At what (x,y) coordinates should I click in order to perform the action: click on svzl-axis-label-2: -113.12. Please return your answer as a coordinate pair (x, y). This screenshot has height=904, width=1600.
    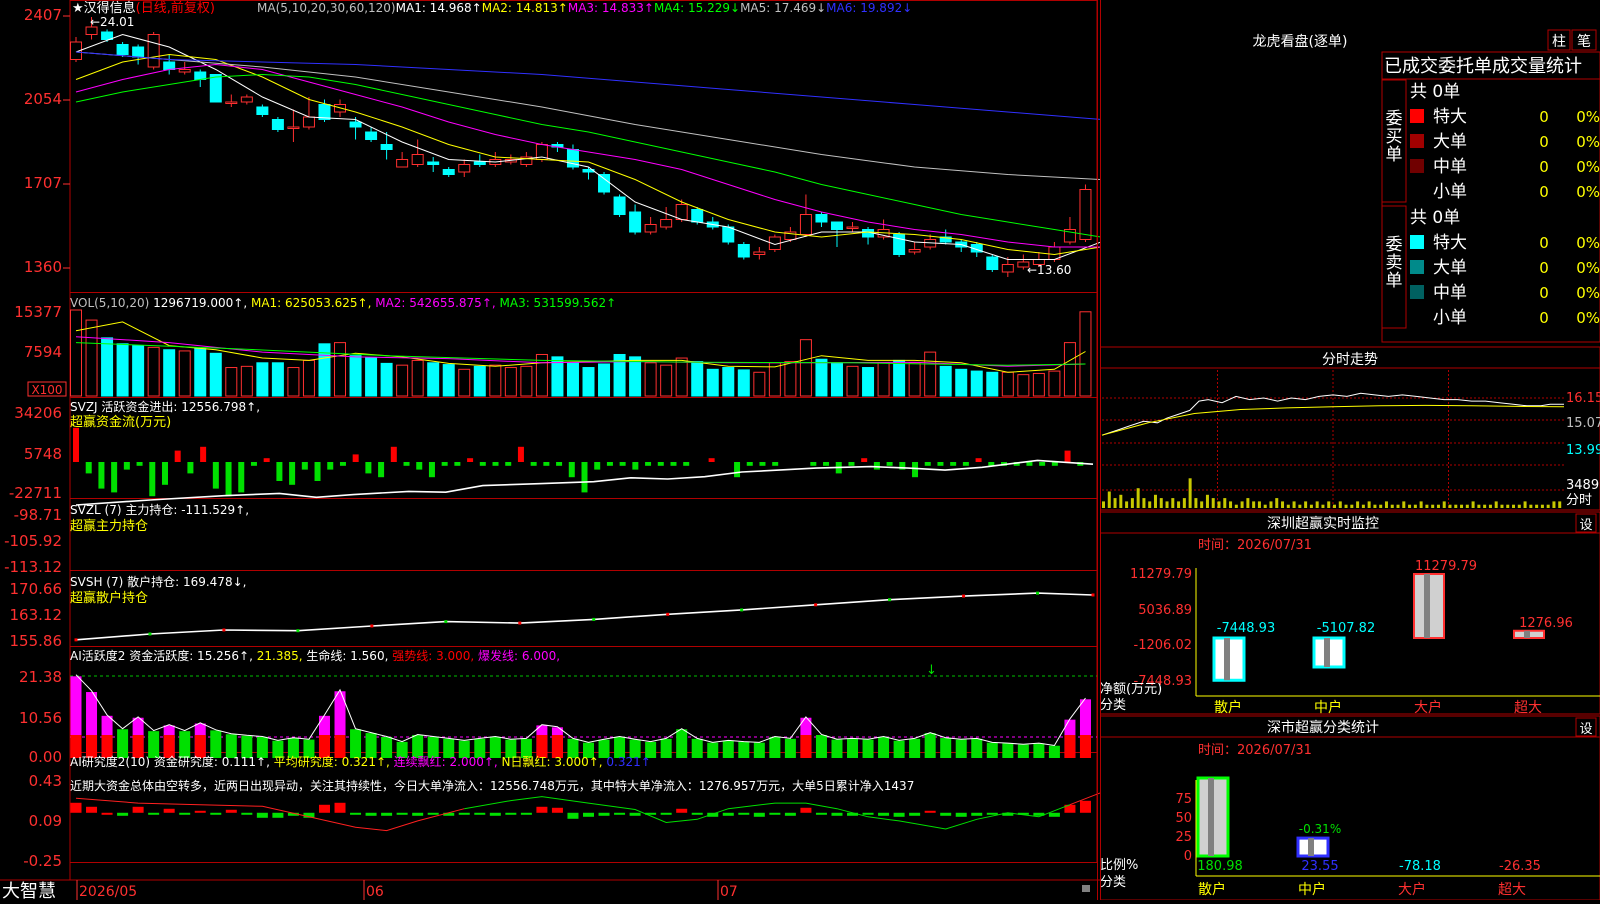
    Looking at the image, I should click on (33, 567).